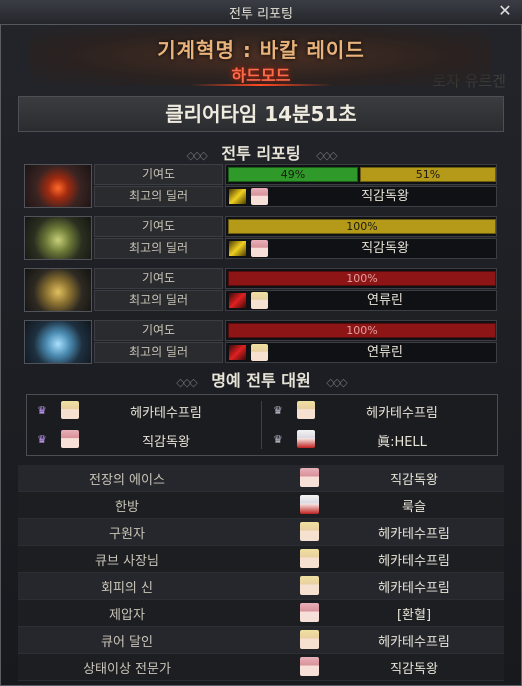  What do you see at coordinates (127, 669) in the screenshot?
I see `award-title: 상태이상 전문가` at bounding box center [127, 669].